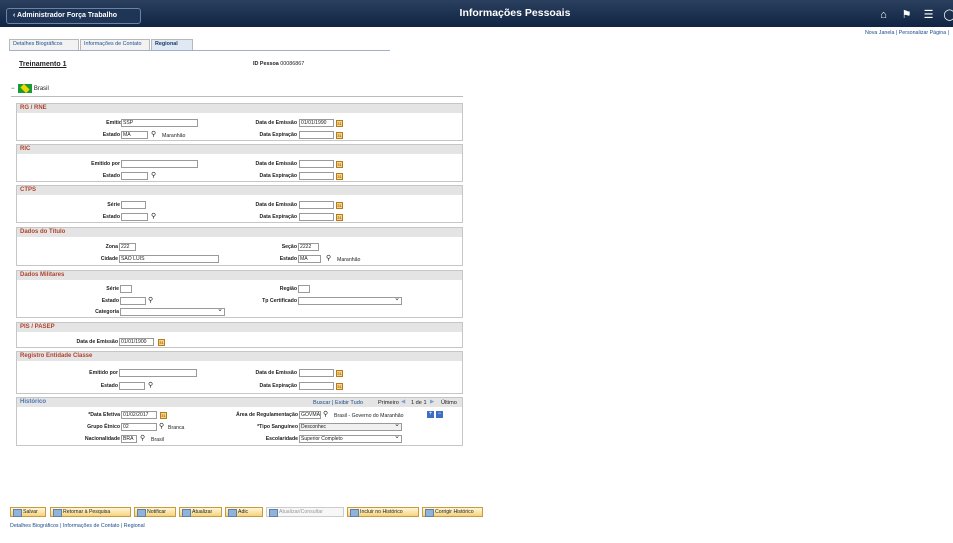 The height and width of the screenshot is (543, 953). Describe the element at coordinates (107, 312) in the screenshot. I see `mil-categoria-label: Categoria` at that location.